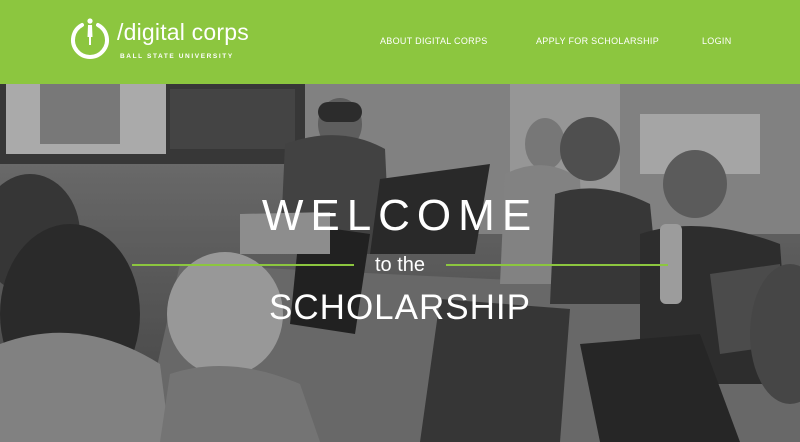  I want to click on nav-login-link: LOGIN, so click(717, 41).